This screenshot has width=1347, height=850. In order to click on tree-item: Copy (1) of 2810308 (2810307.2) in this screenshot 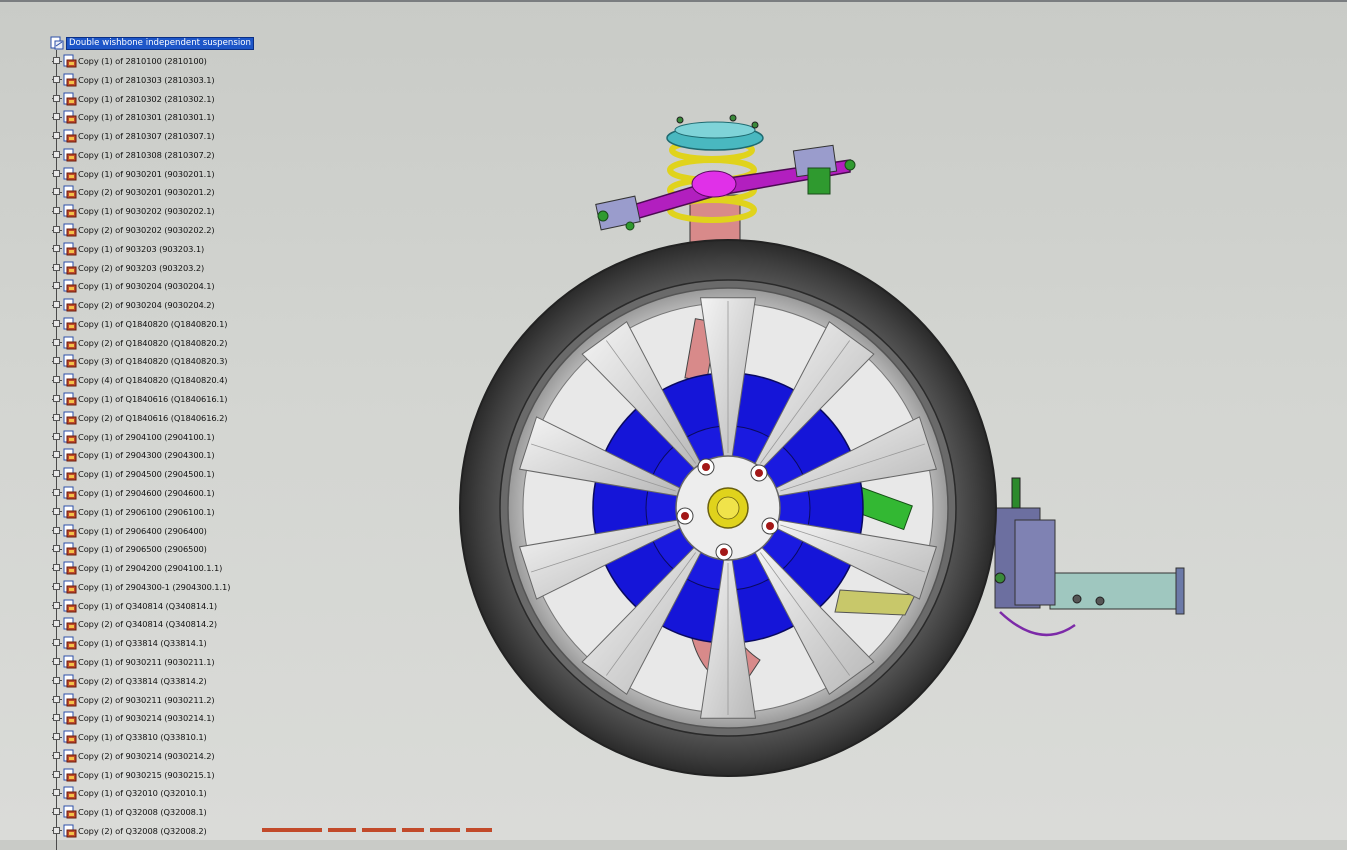, I will do `click(133, 155)`.